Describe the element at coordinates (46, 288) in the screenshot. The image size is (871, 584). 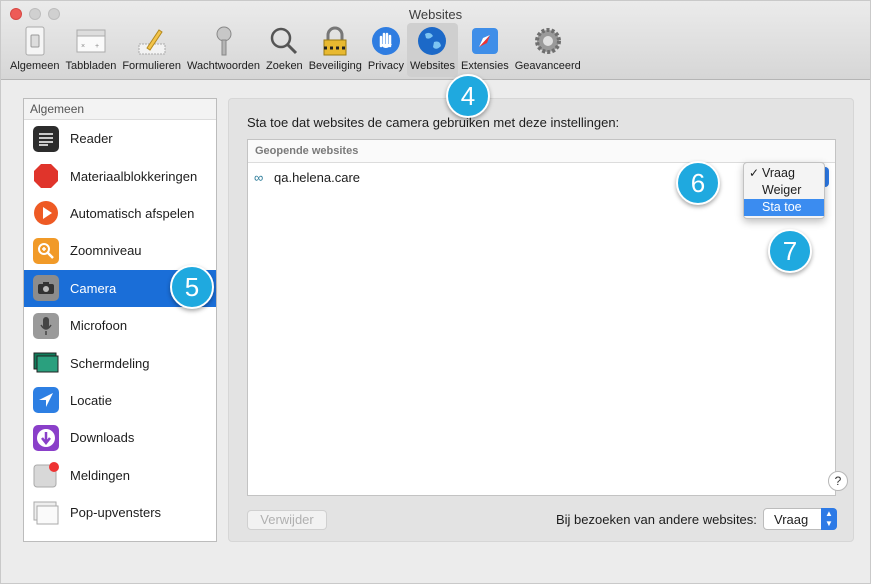
I see `camera-icon` at that location.